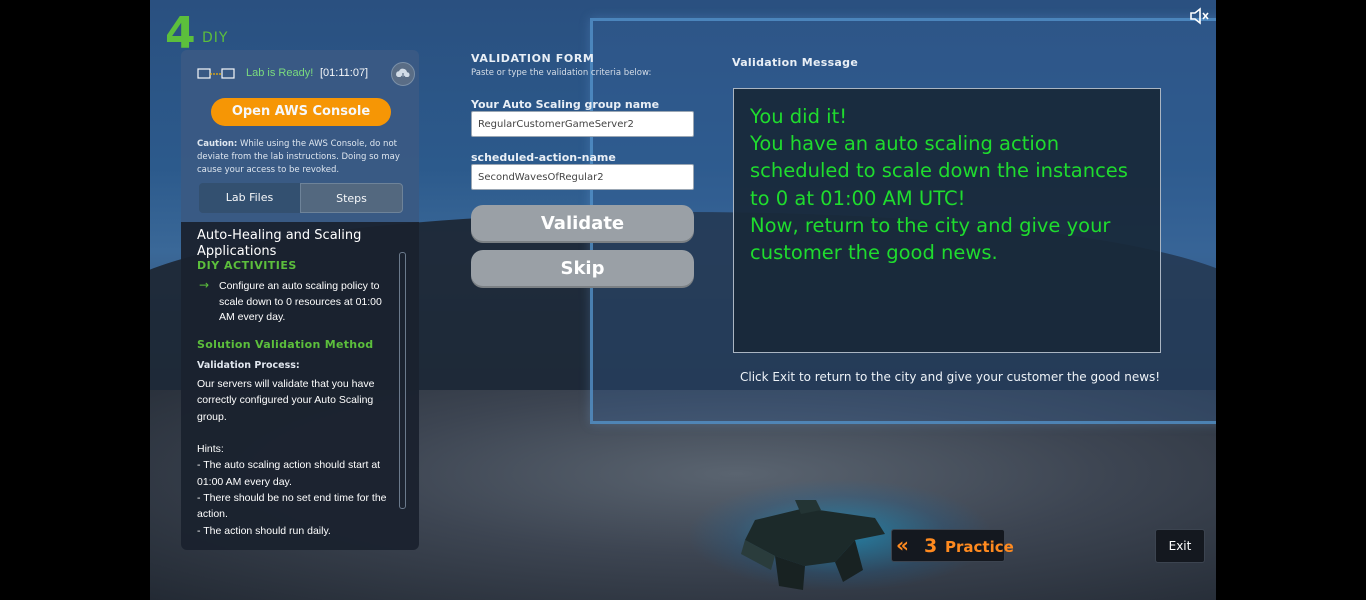 This screenshot has height=600, width=1366. What do you see at coordinates (795, 62) in the screenshot?
I see `validation-message-title: Validation Message` at bounding box center [795, 62].